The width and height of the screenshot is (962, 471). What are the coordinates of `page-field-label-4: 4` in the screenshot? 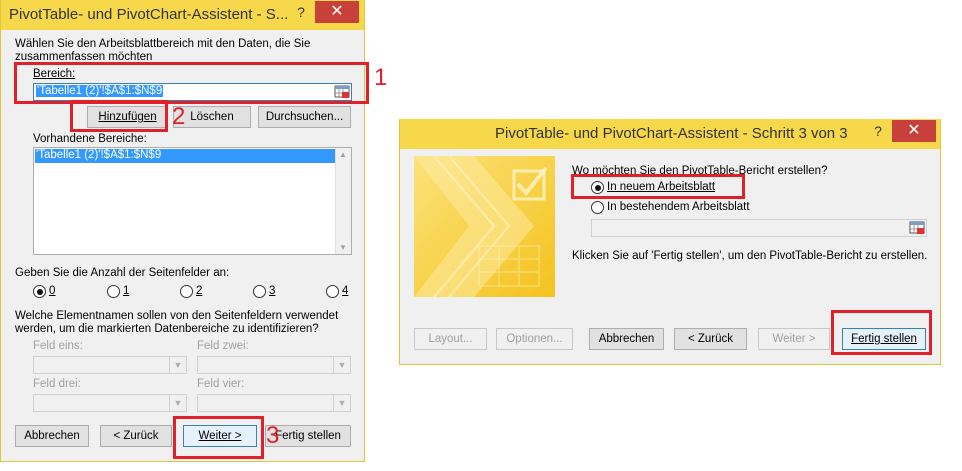 It's located at (345, 291).